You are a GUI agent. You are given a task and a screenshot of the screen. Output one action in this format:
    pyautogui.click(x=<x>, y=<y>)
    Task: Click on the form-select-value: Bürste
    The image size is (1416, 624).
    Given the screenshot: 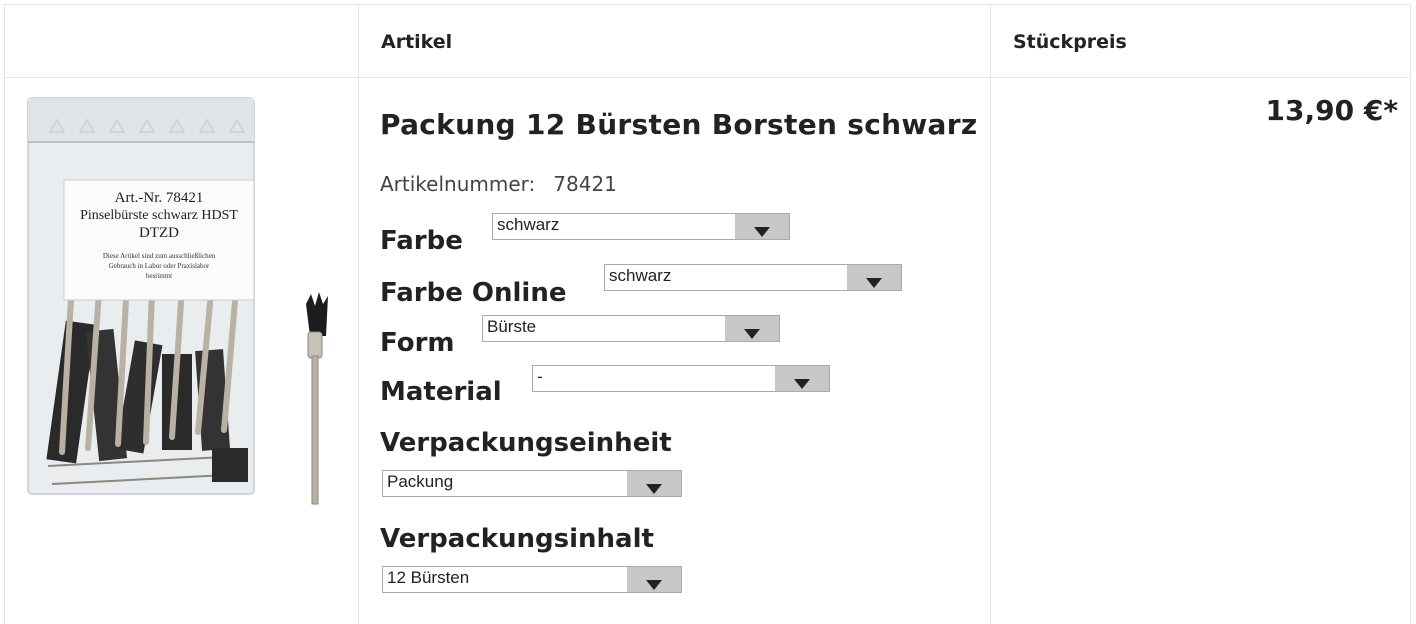 What is the action you would take?
    pyautogui.click(x=512, y=326)
    